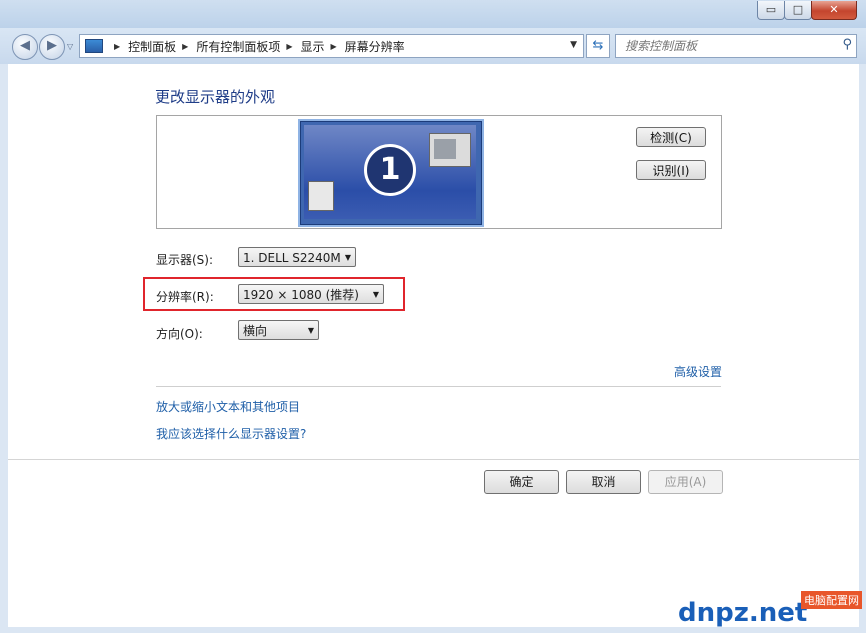  Describe the element at coordinates (375, 46) in the screenshot. I see `breadcrumb-item: 屏幕分辨率` at that location.